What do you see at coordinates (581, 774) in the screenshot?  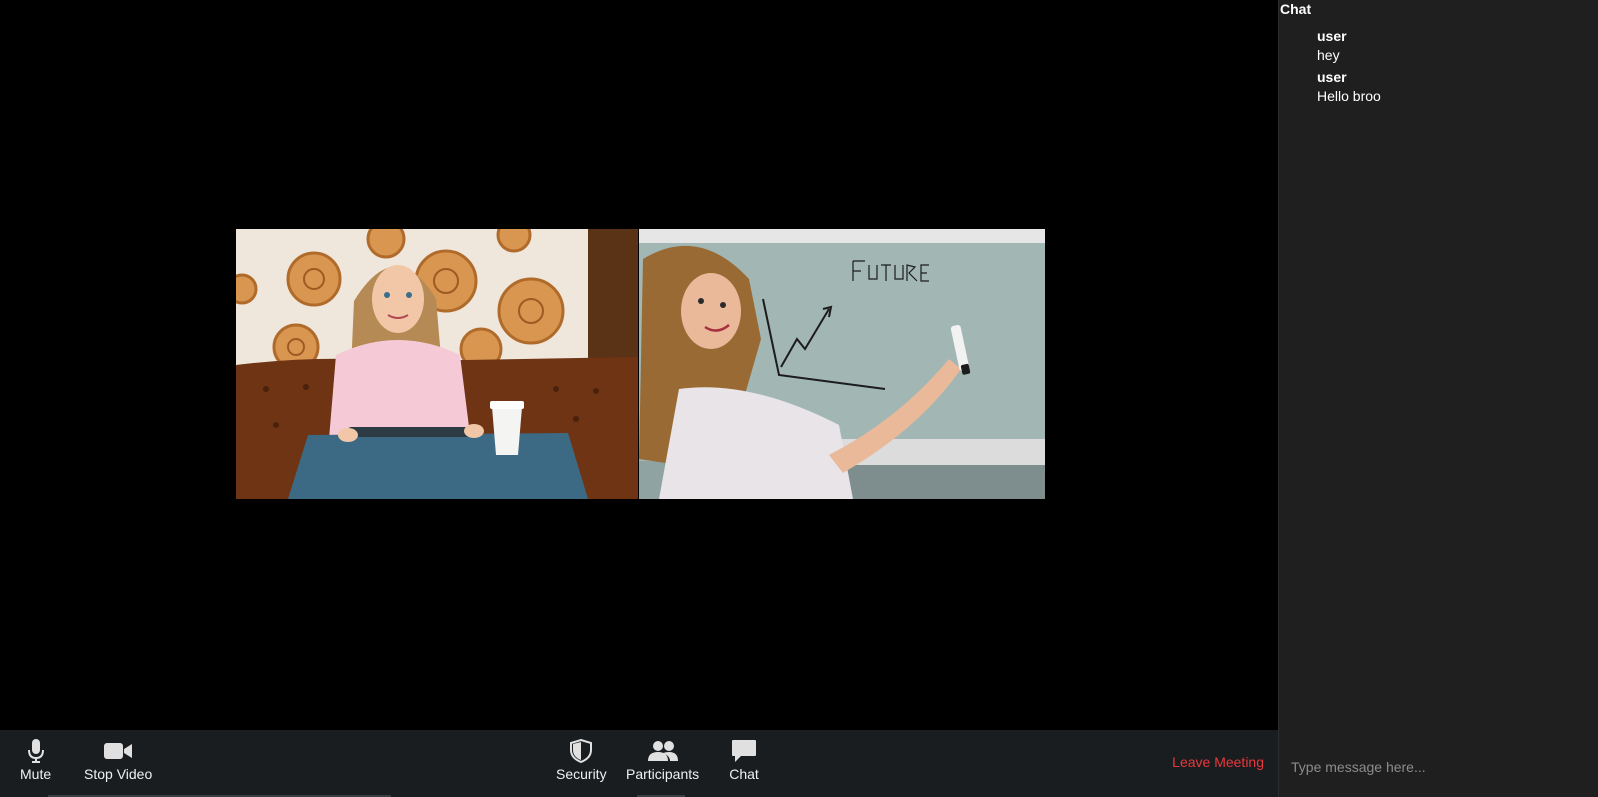 I see `security-label: Security` at bounding box center [581, 774].